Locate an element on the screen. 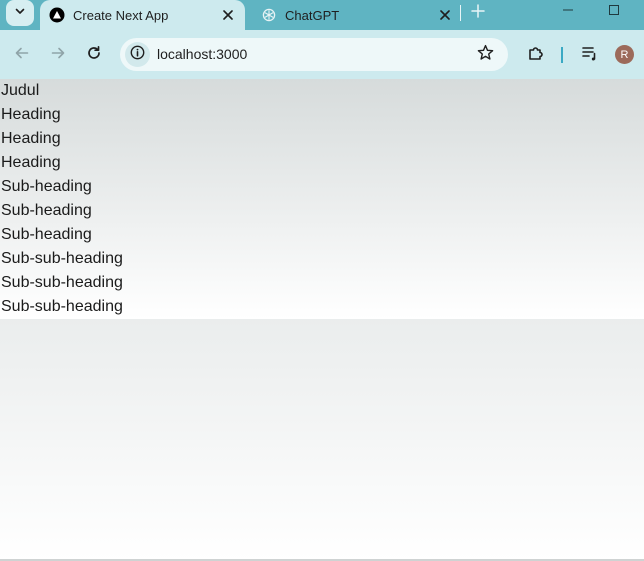  nextjs-icon is located at coordinates (57, 15).